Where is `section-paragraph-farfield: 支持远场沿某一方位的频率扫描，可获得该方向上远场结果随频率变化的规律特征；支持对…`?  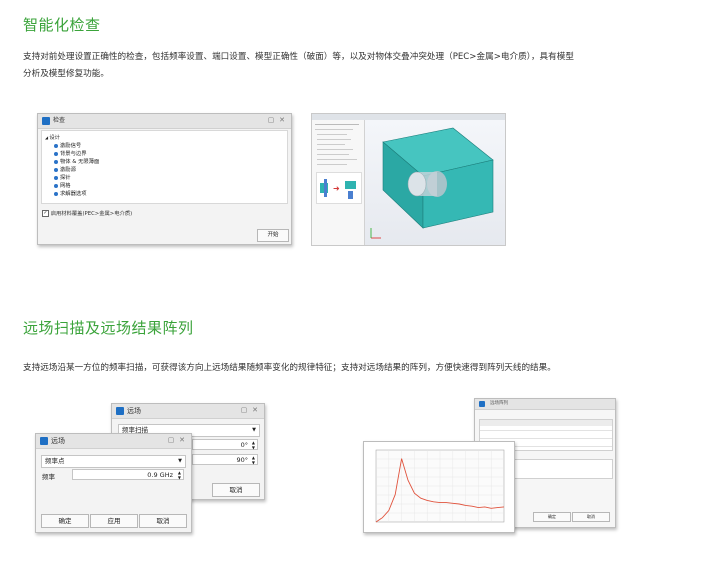 section-paragraph-farfield: 支持远场沿某一方位的频率扫描，可获得该方向上远场结果随频率变化的规律特征；支持对… is located at coordinates (289, 368).